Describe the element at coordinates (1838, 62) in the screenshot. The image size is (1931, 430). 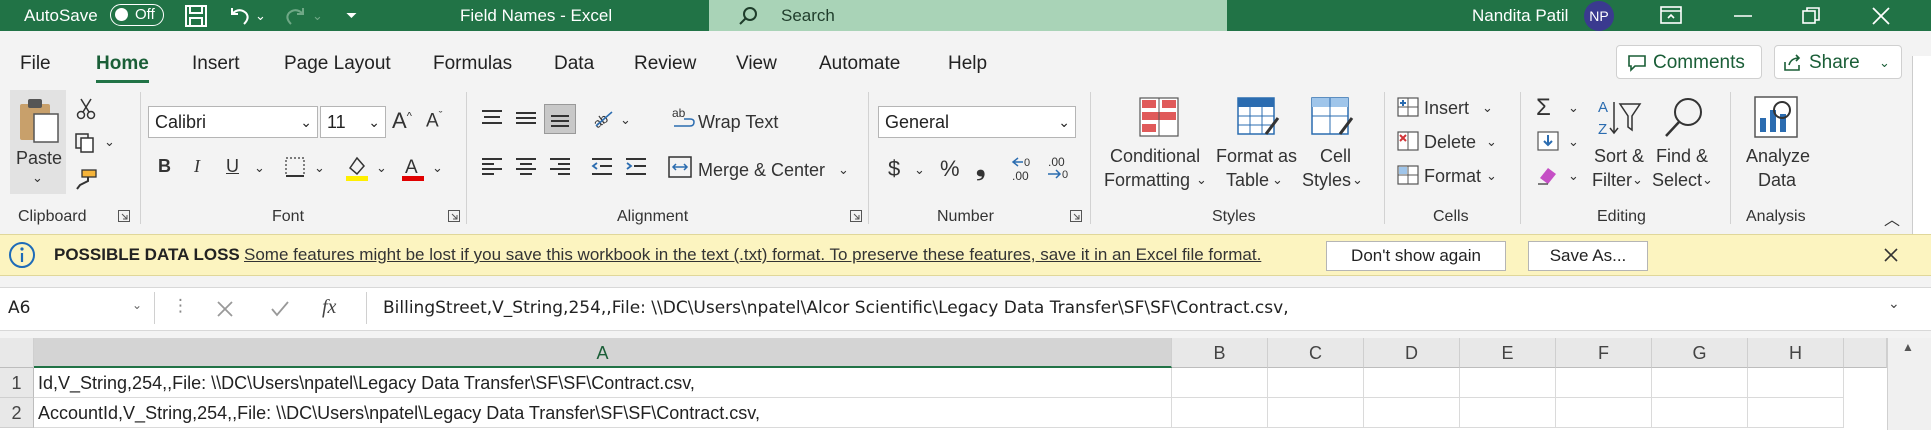
I see `share-button: Share ⌄` at that location.